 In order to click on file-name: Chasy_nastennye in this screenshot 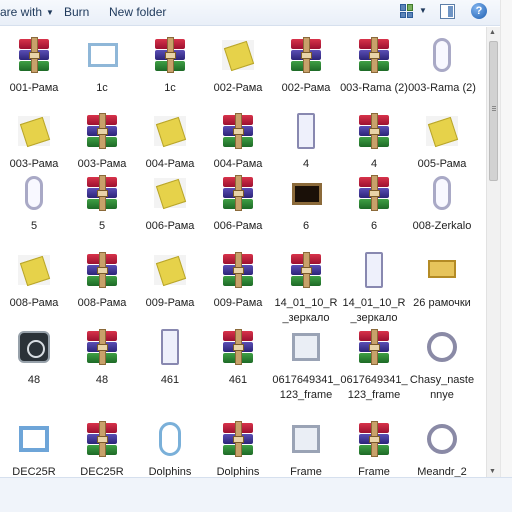, I will do `click(442, 387)`.